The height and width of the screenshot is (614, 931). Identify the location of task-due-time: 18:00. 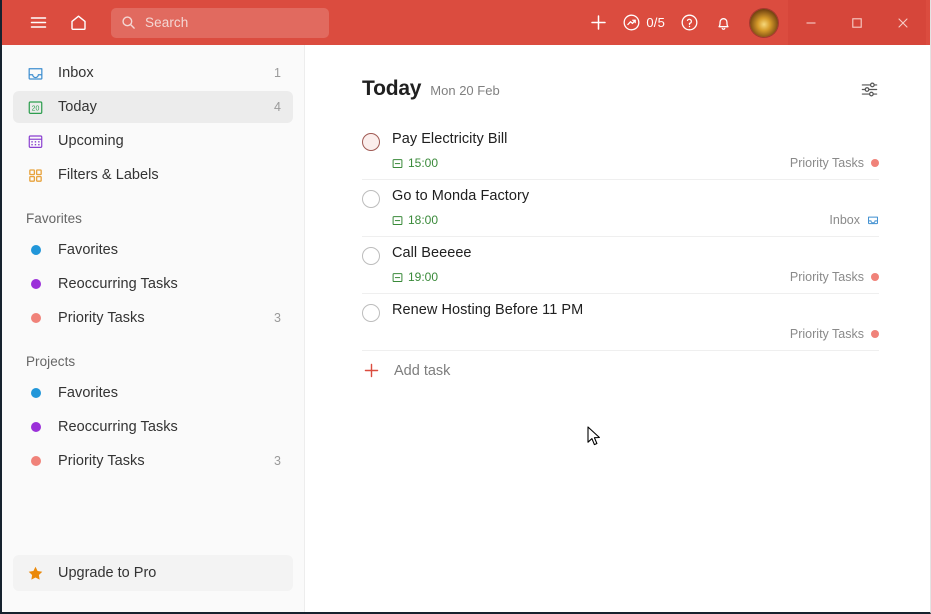
(415, 220).